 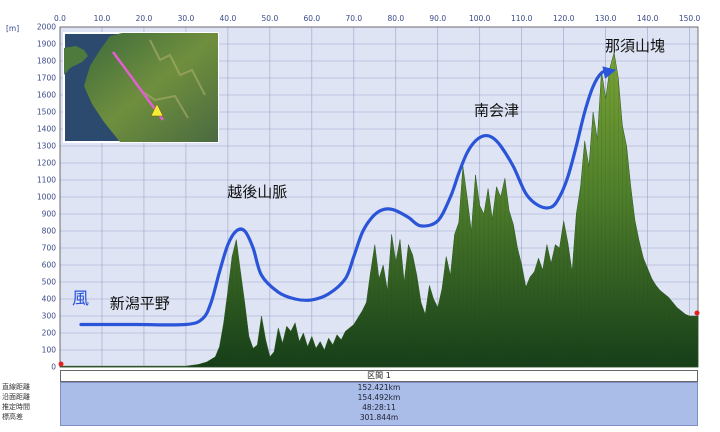 I want to click on start-marker-icon, so click(x=61, y=364).